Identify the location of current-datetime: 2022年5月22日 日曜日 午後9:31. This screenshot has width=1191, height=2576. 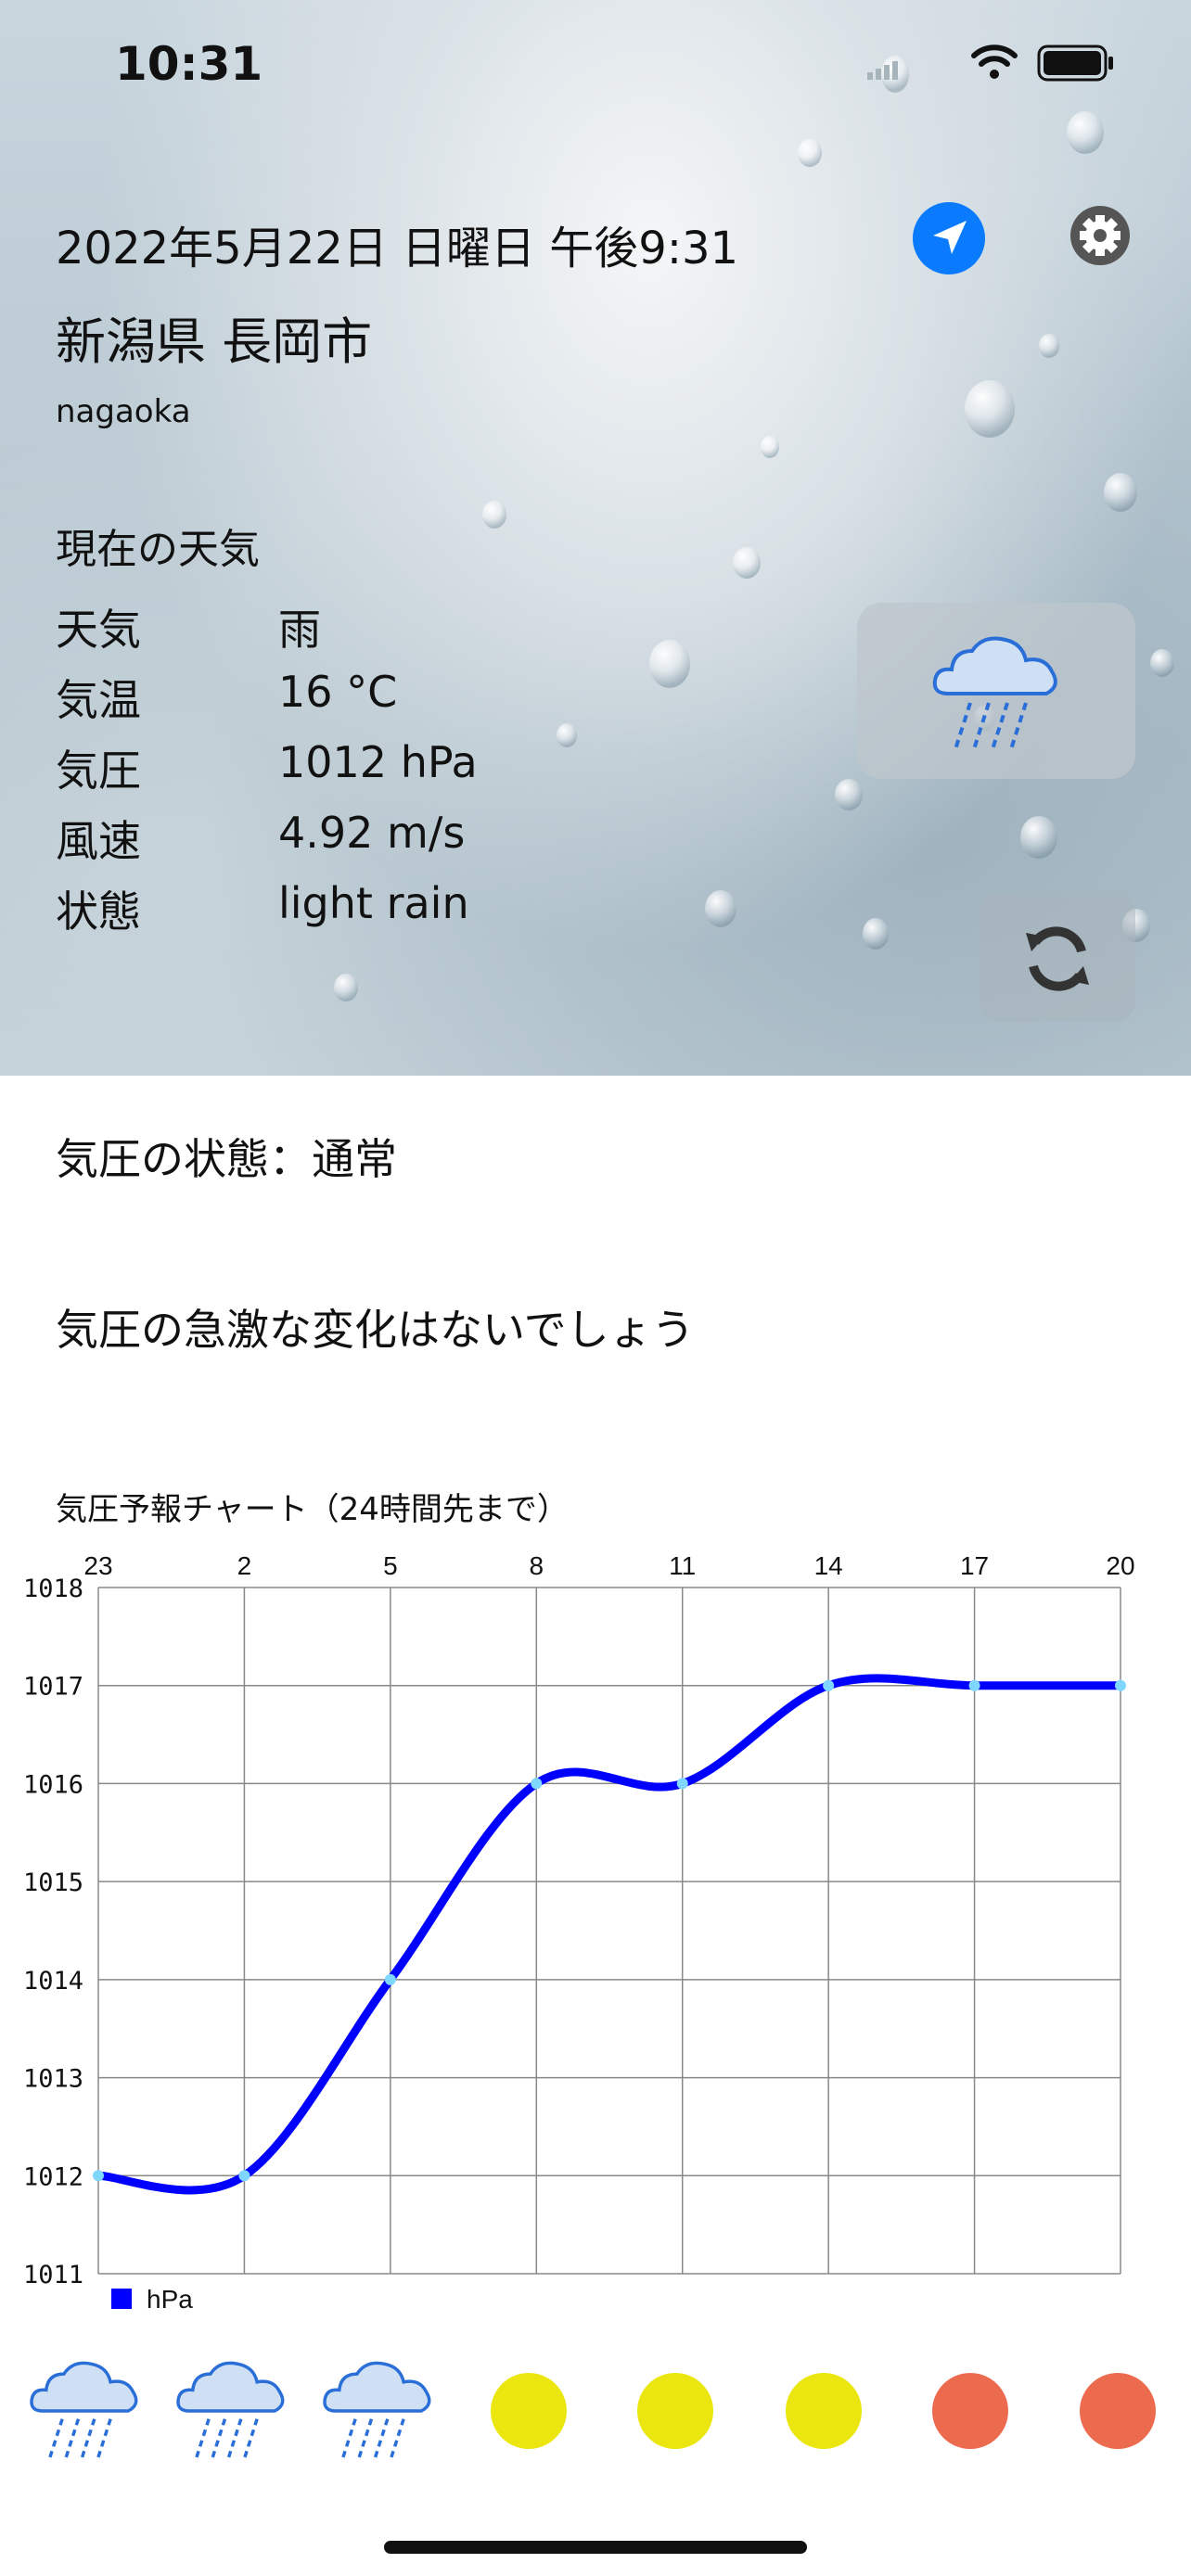
(398, 249).